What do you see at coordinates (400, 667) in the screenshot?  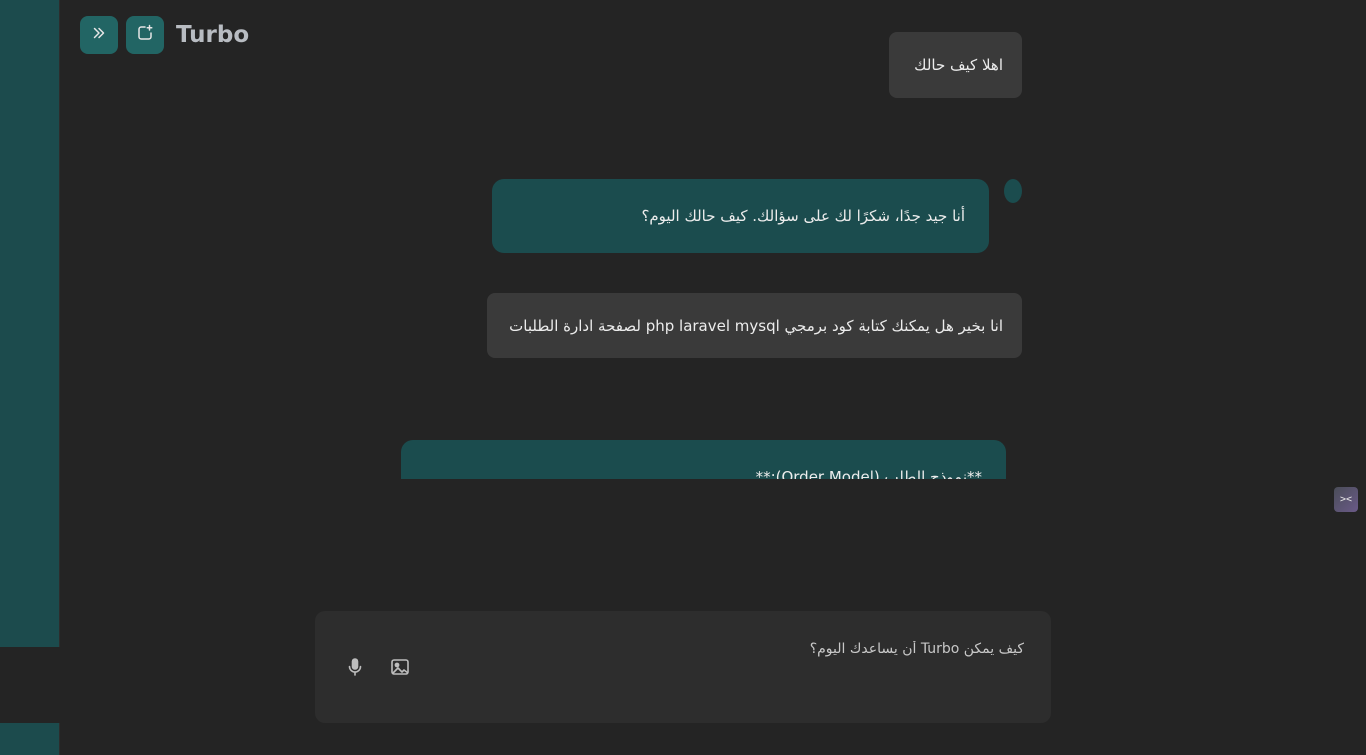 I see `image-icon` at bounding box center [400, 667].